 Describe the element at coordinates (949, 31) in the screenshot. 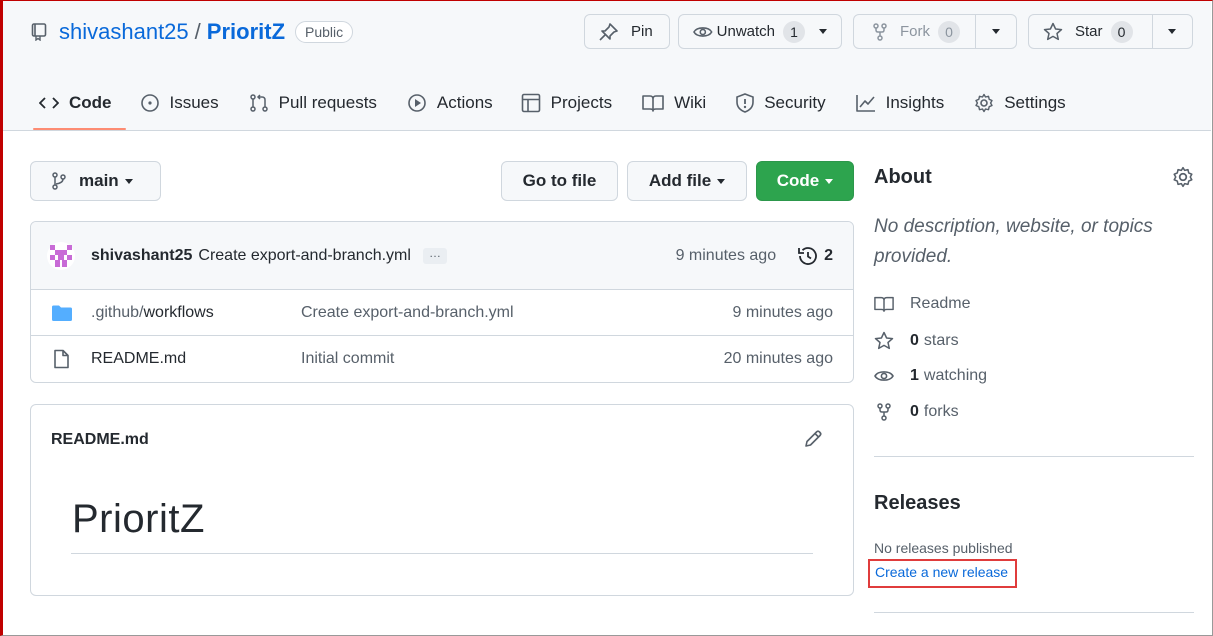

I see `fork-count: 0` at that location.